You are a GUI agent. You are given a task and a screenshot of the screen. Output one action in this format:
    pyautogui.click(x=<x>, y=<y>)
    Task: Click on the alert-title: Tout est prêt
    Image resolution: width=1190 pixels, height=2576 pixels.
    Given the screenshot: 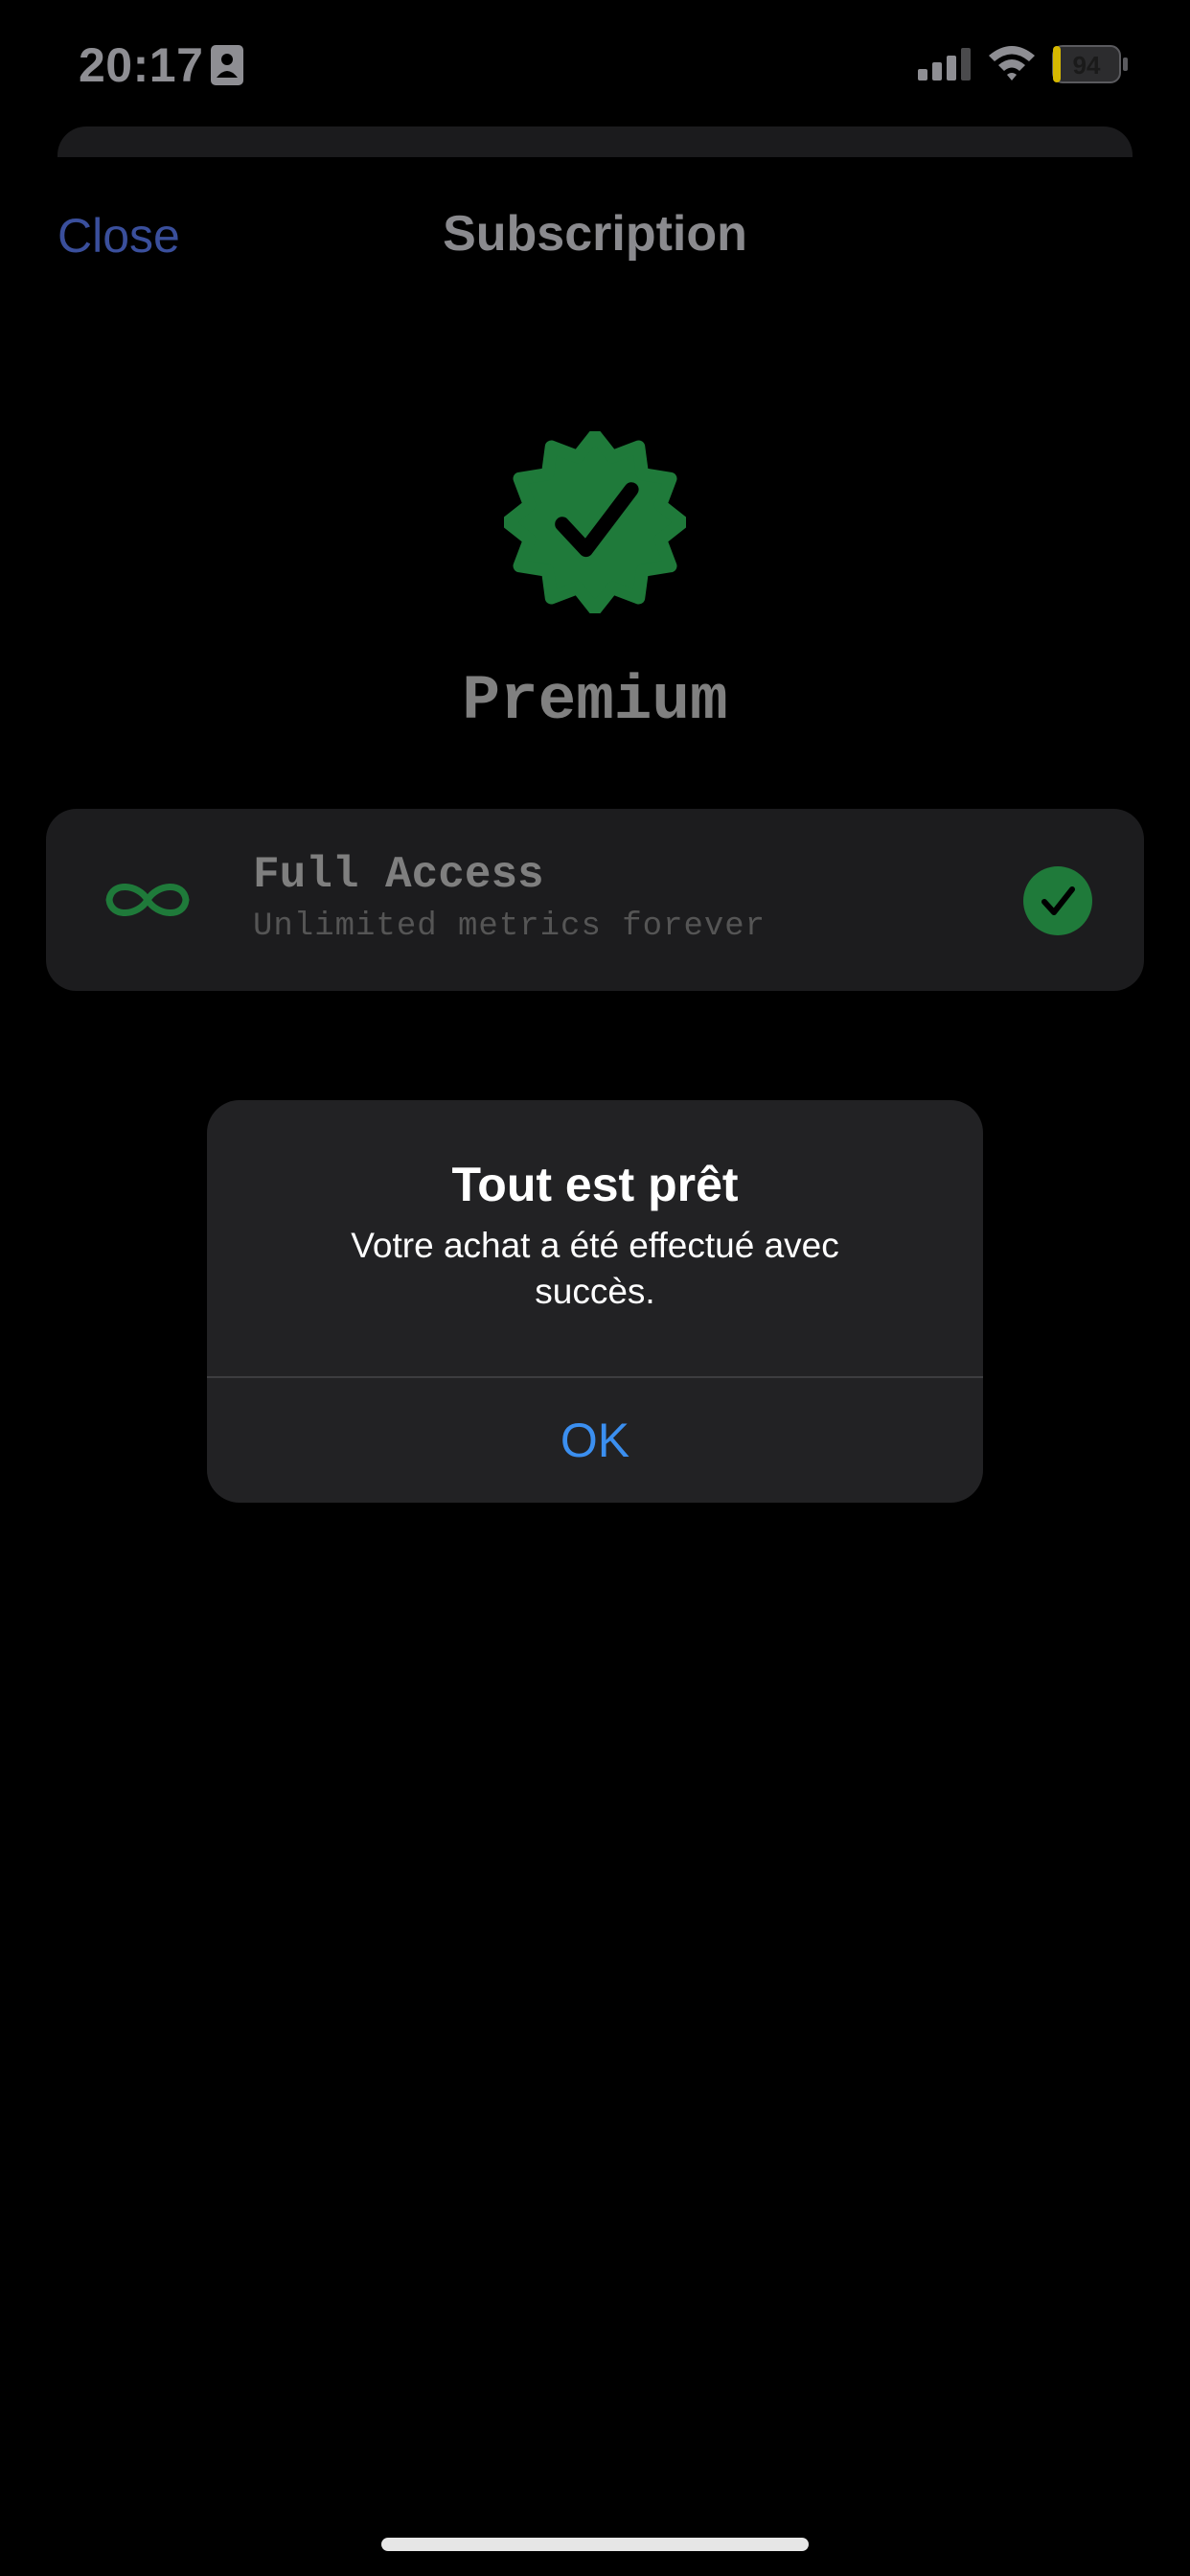 What is the action you would take?
    pyautogui.click(x=595, y=1184)
    